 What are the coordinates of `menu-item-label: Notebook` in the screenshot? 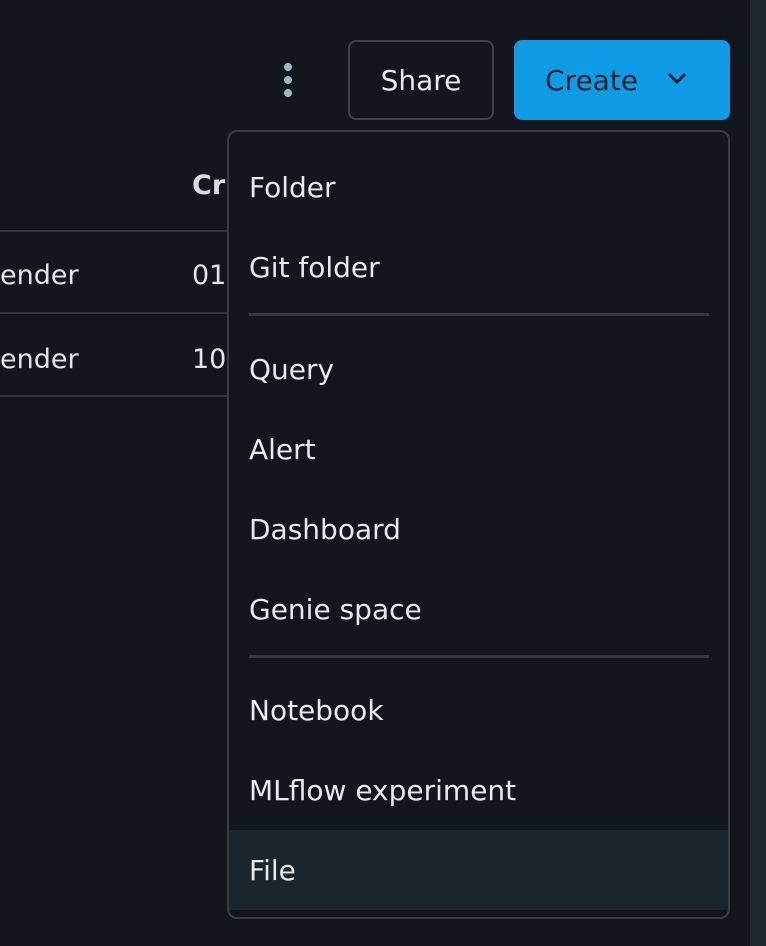 It's located at (316, 710).